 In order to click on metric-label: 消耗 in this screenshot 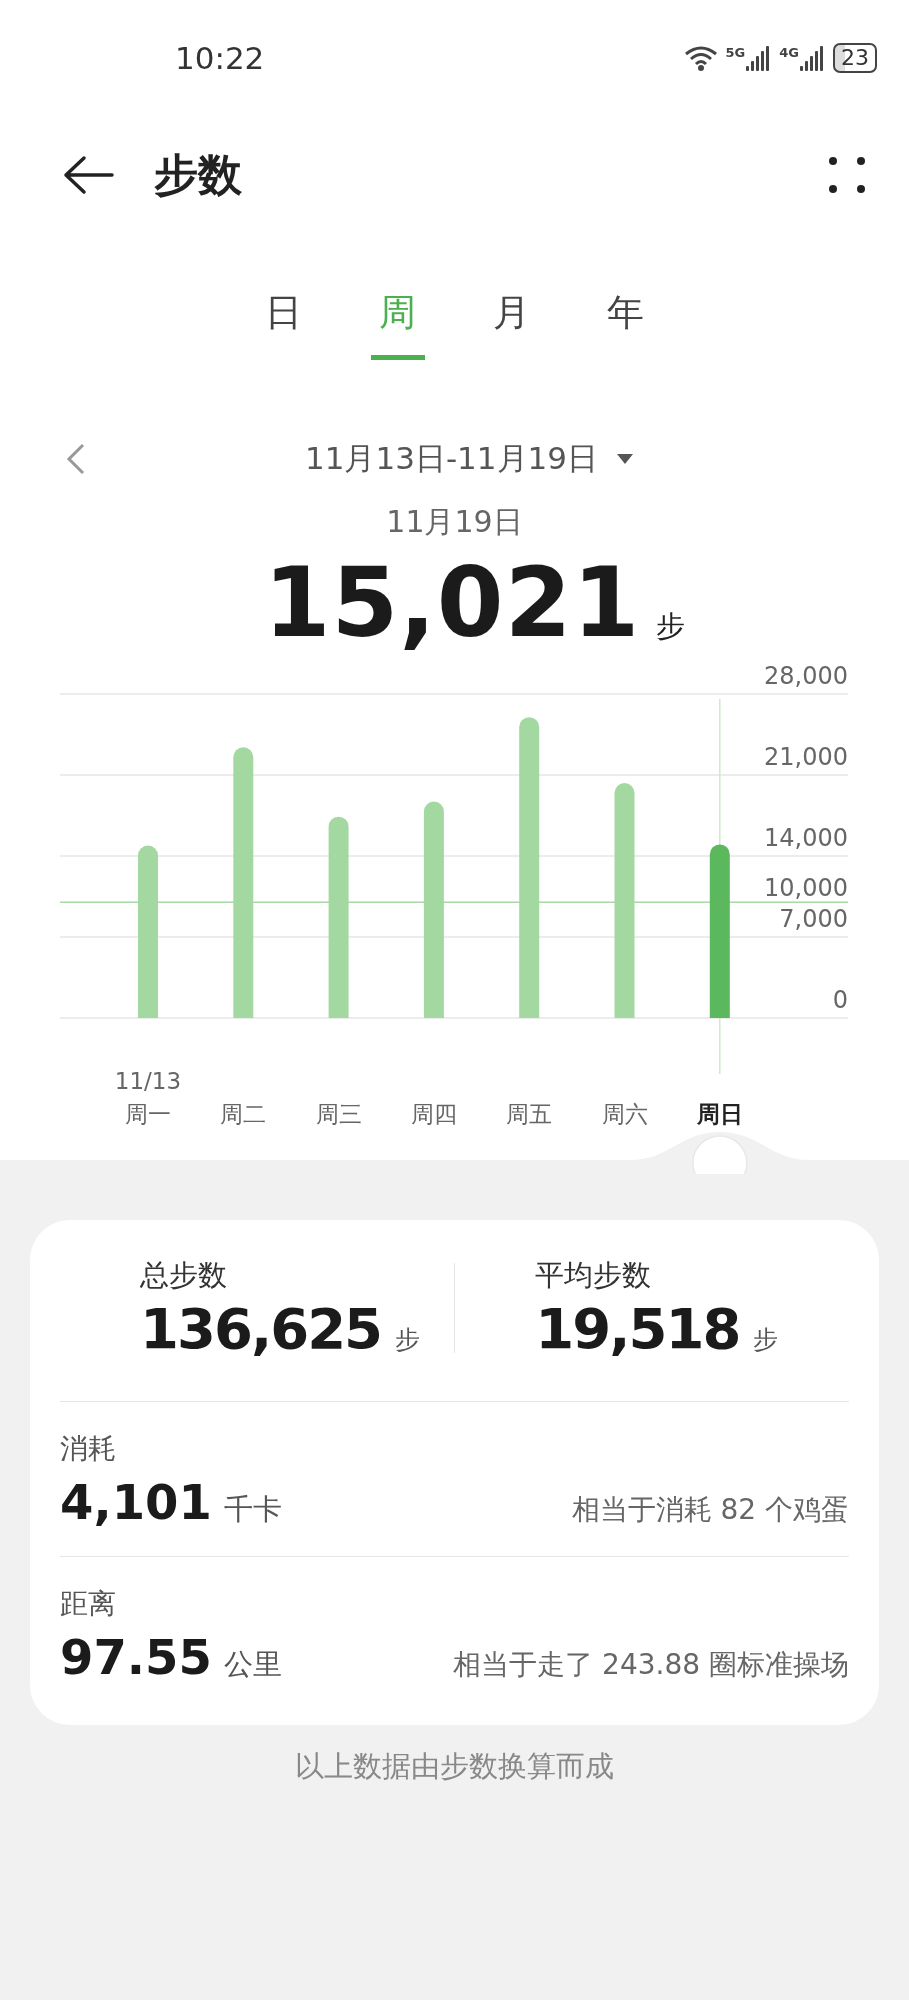, I will do `click(88, 1448)`.